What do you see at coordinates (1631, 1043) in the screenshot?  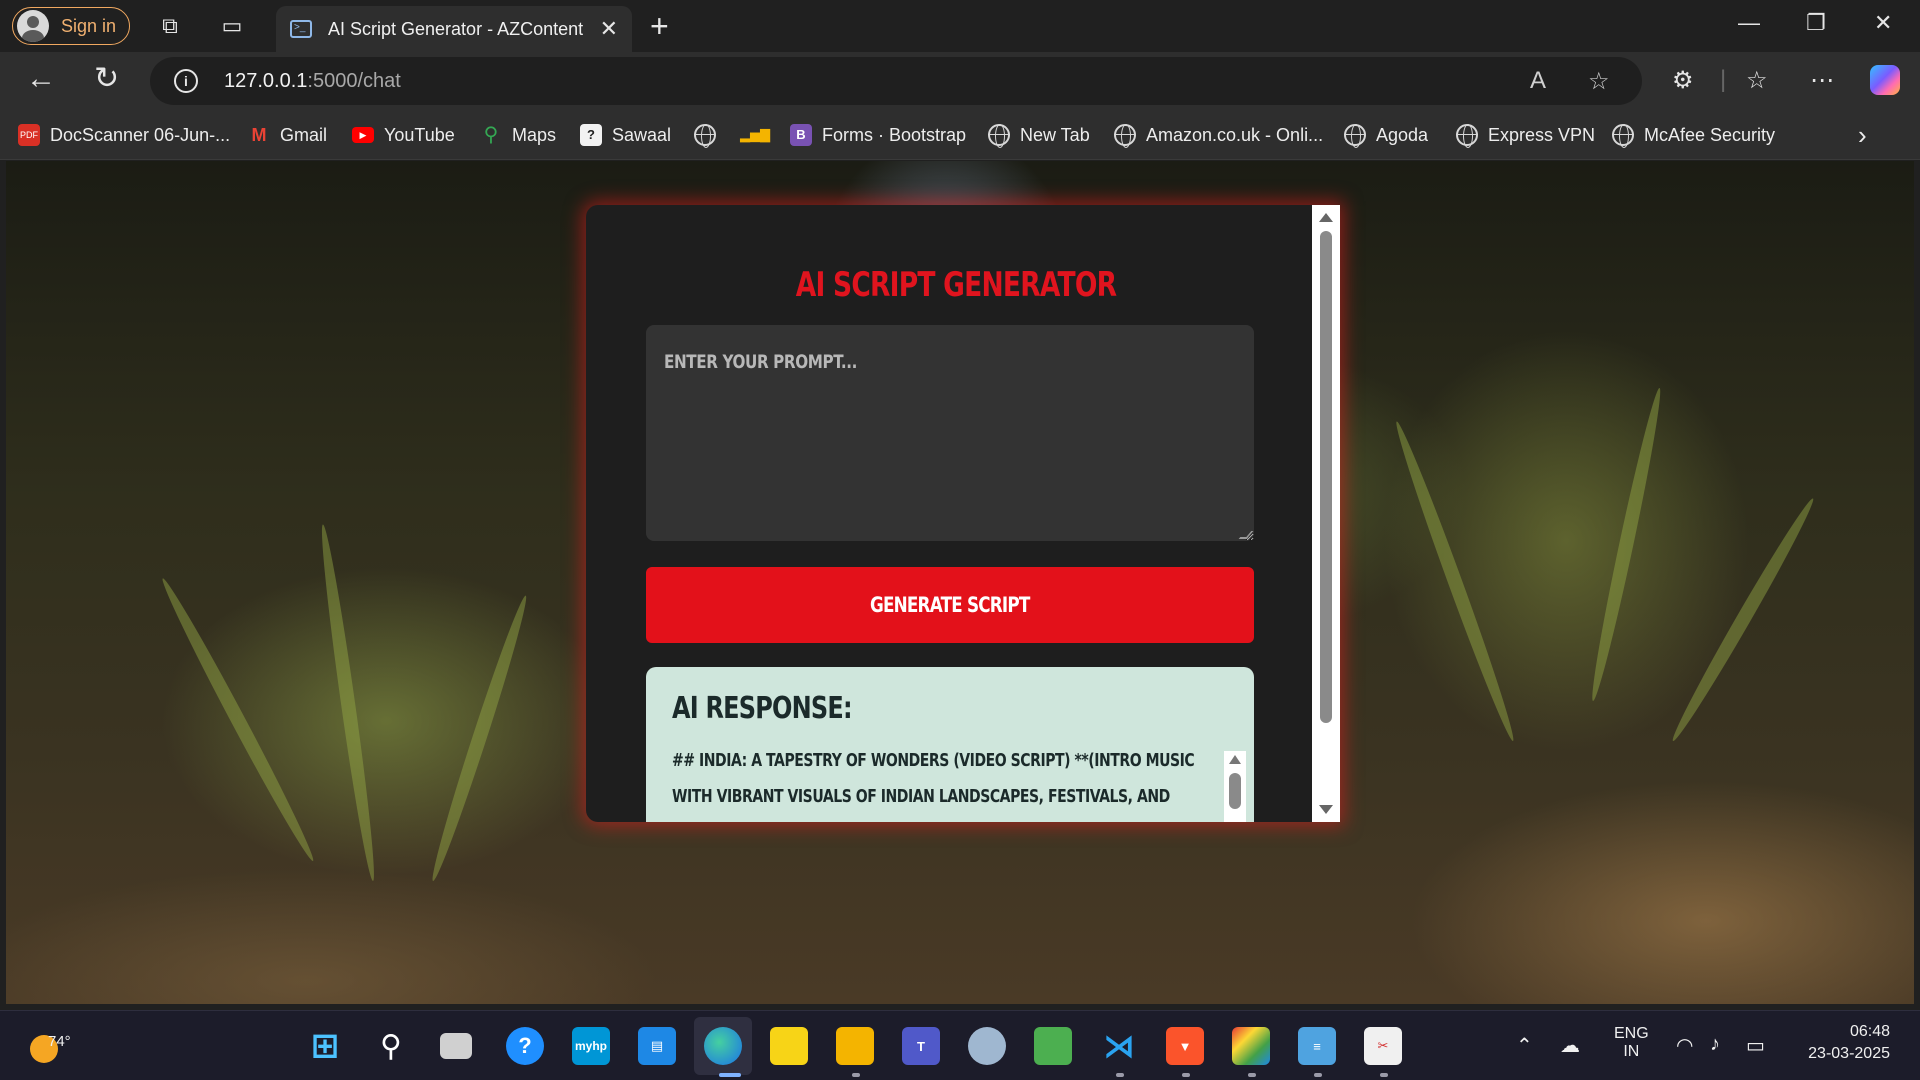 I see `language-indicator: ENG IN` at bounding box center [1631, 1043].